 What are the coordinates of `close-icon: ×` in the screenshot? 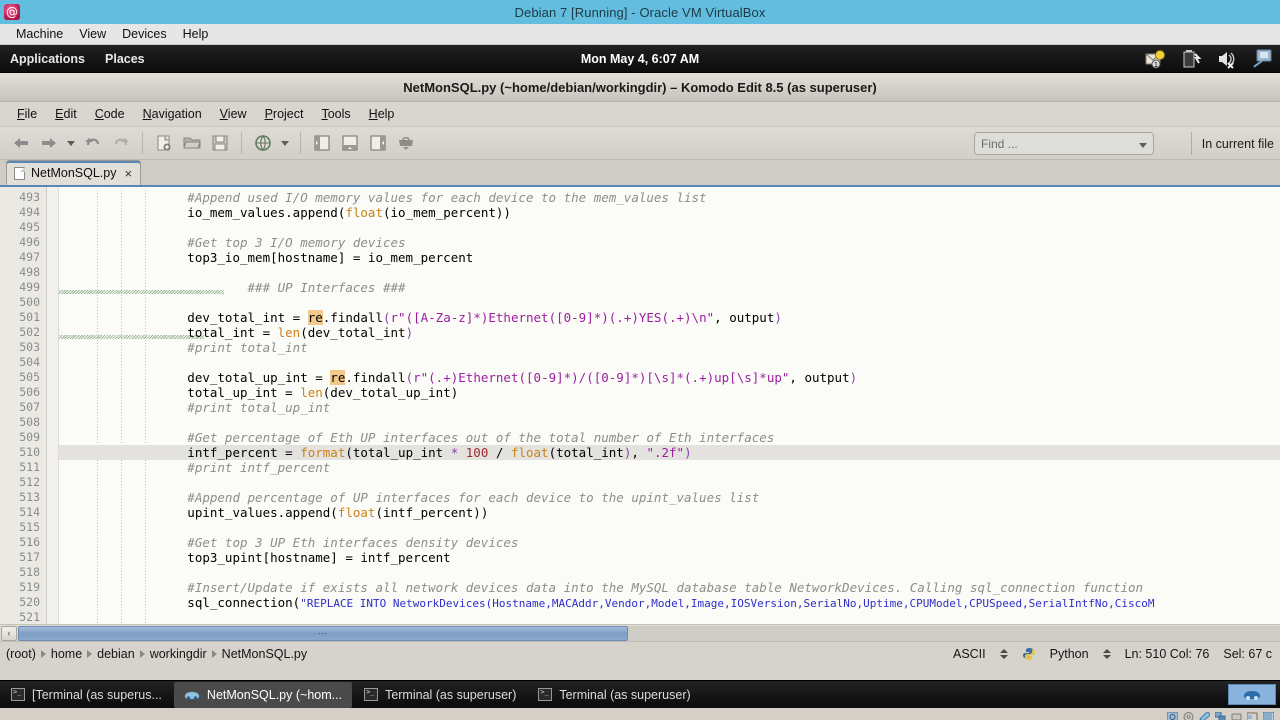 It's located at (128, 173).